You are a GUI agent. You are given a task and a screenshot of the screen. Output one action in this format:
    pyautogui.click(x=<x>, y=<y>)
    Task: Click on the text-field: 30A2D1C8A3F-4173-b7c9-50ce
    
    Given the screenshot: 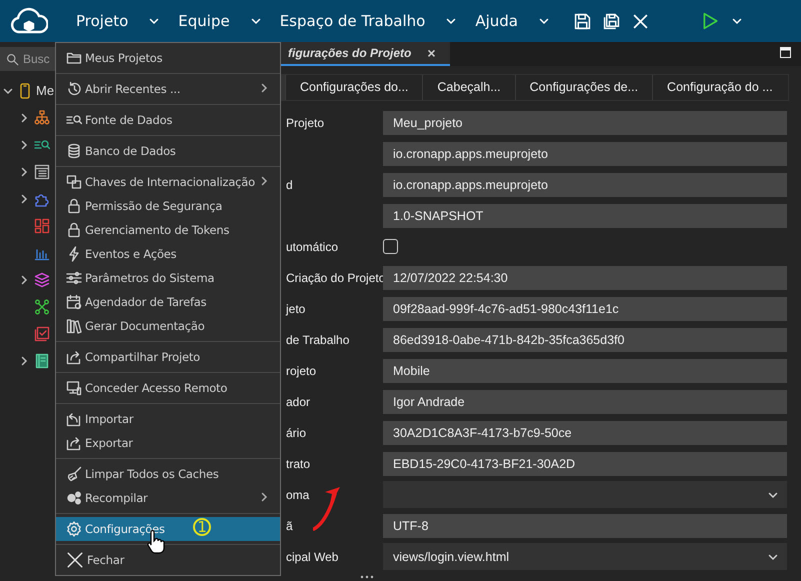 What is the action you would take?
    pyautogui.click(x=585, y=432)
    